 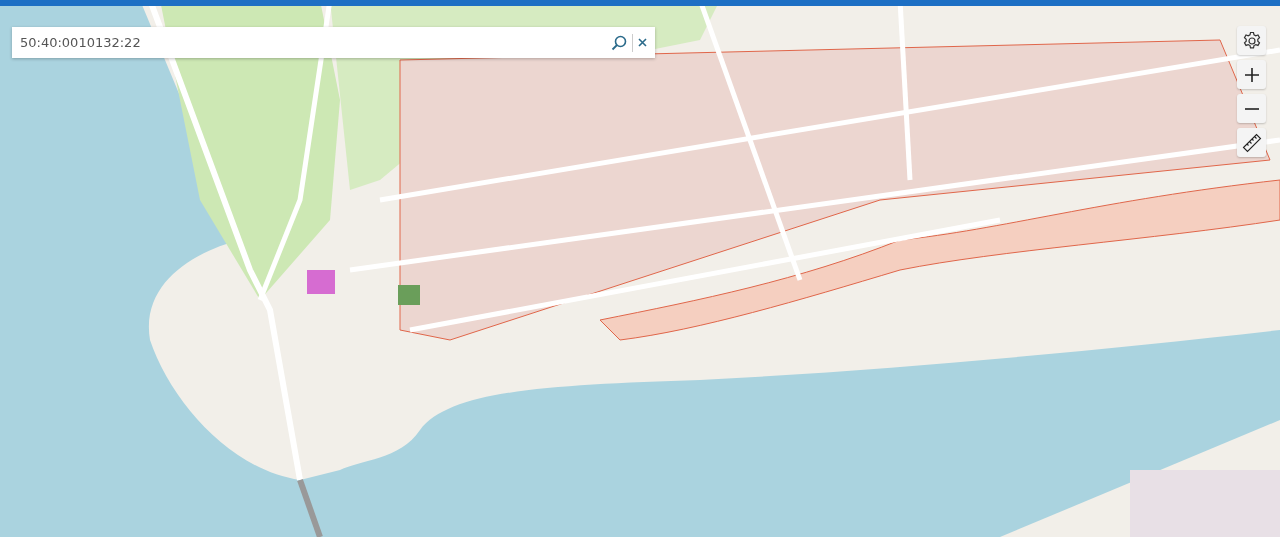 I want to click on minus-icon, so click(x=1251, y=108).